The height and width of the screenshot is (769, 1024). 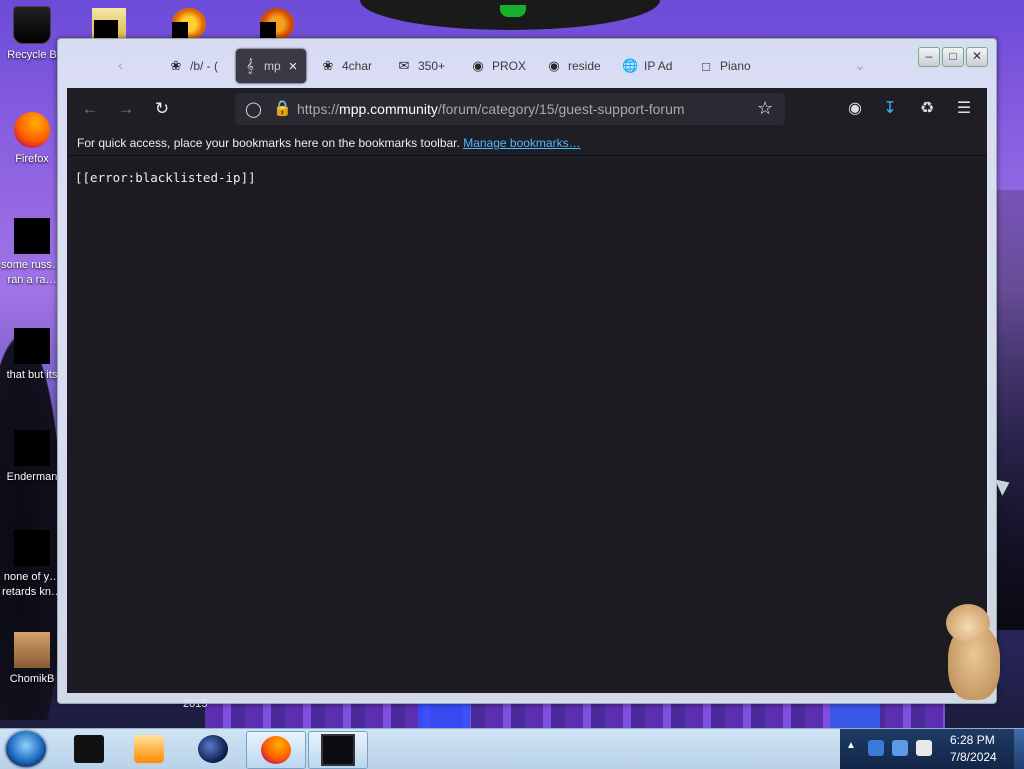 I want to click on bookmark-star-icon: ☆, so click(x=765, y=108).